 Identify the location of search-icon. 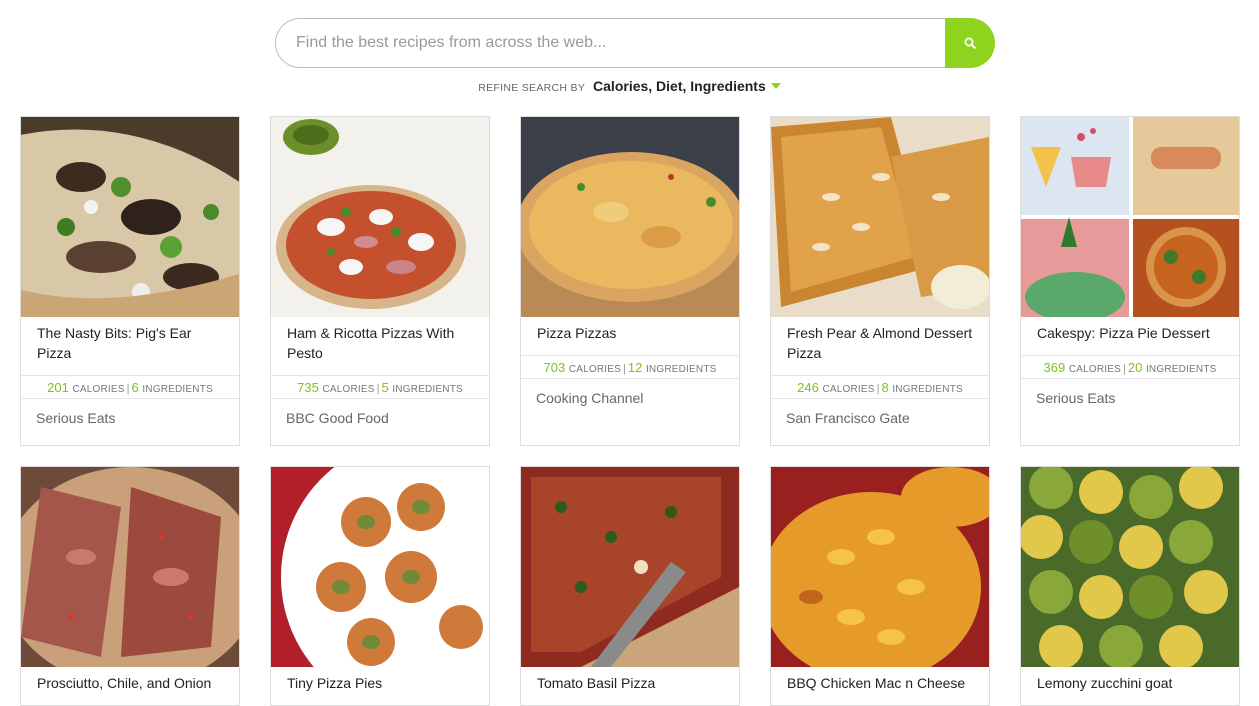
(970, 43).